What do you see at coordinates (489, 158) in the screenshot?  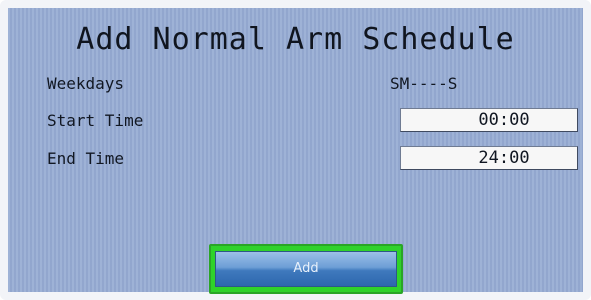 I see `end-time-field: 24:00` at bounding box center [489, 158].